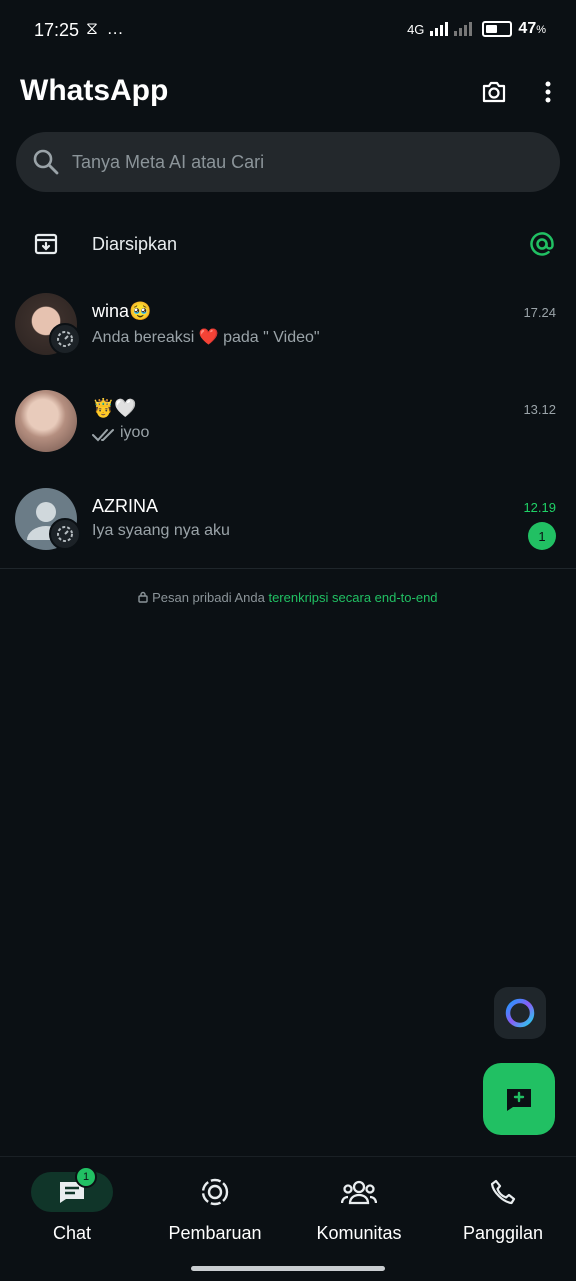  I want to click on chat-time: 13.12, so click(539, 409).